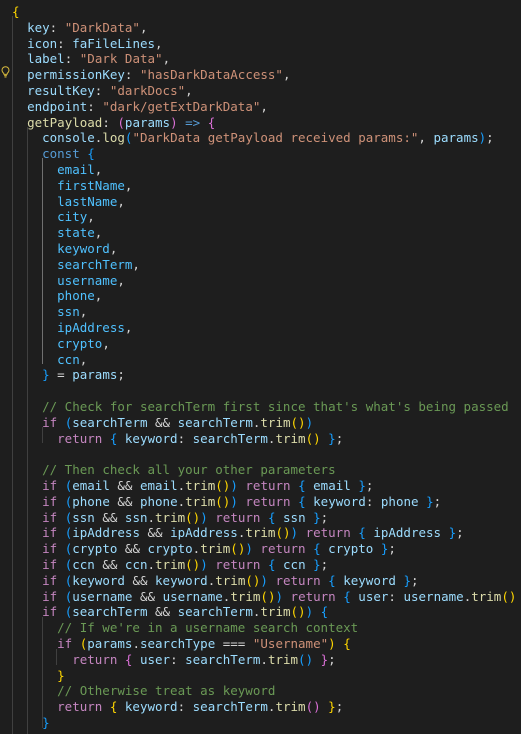 The image size is (521, 734). I want to click on code-token: if, so click(50, 422).